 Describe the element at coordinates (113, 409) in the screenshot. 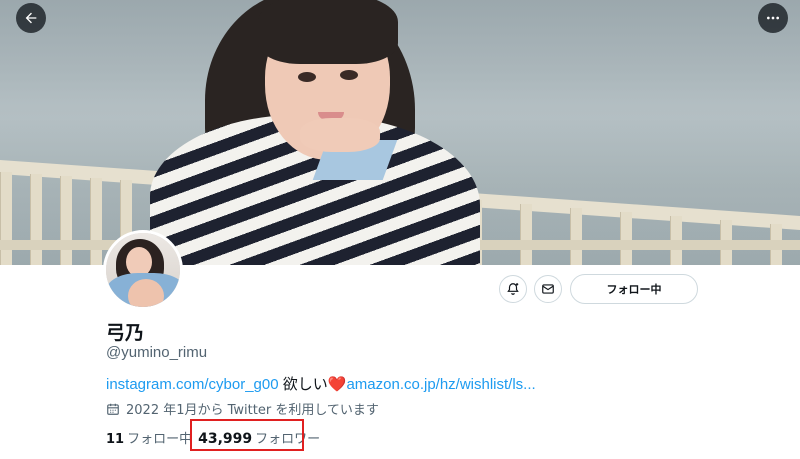

I see `calendar-icon` at that location.